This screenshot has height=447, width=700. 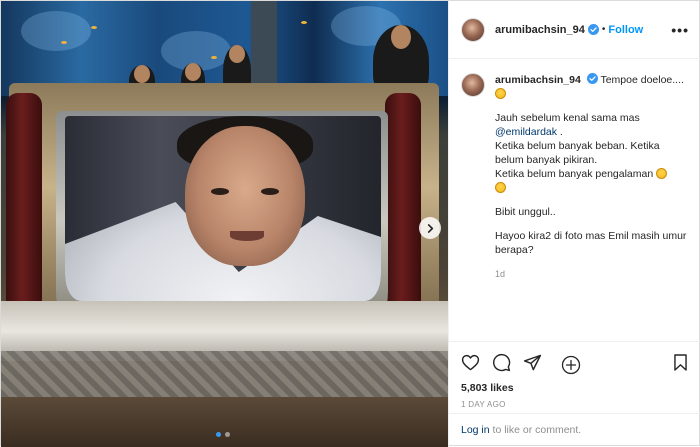 What do you see at coordinates (592, 188) in the screenshot?
I see `caption-line` at bounding box center [592, 188].